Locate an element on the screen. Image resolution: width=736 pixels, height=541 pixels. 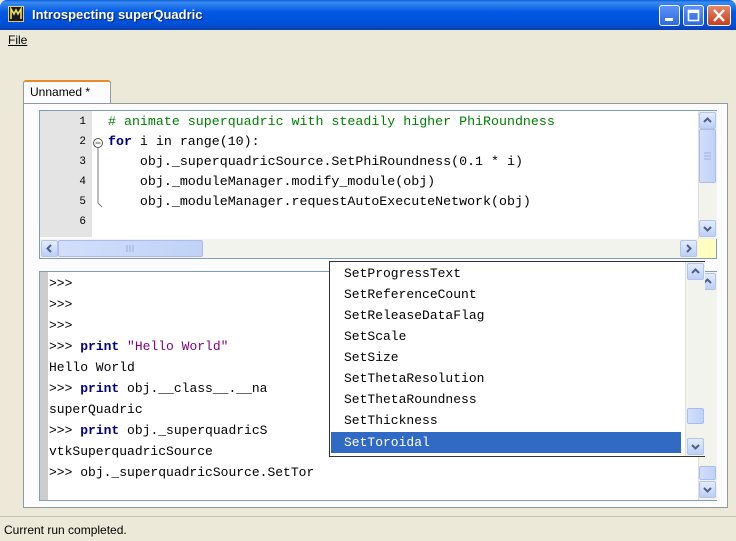
autocomplete-item: SetReferenceCount is located at coordinates (506, 294).